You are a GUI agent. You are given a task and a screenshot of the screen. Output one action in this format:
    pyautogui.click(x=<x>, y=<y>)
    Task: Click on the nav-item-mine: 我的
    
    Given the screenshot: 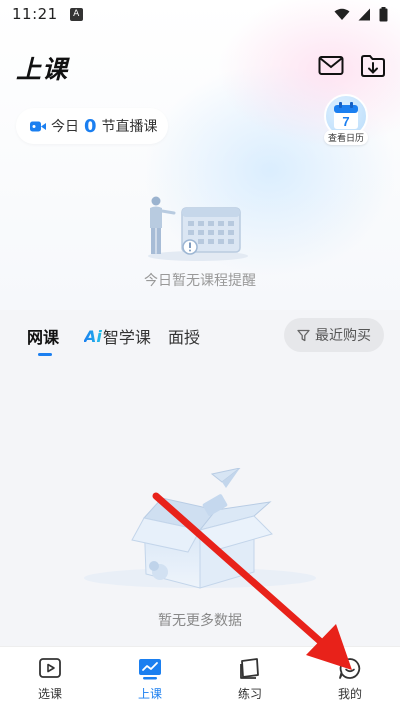 What is the action you would take?
    pyautogui.click(x=350, y=678)
    